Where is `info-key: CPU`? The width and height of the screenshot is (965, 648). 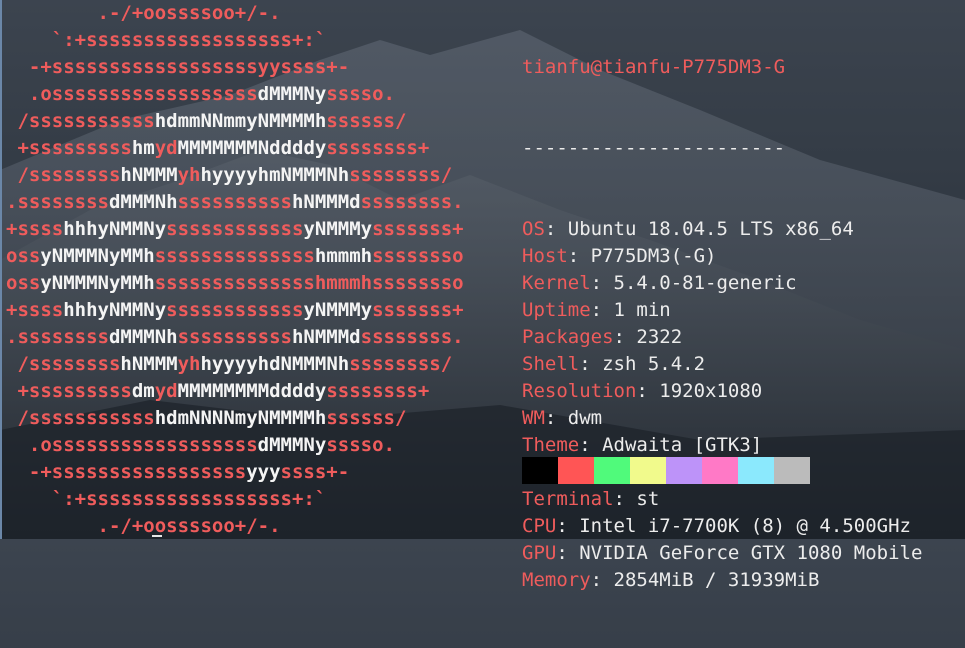 info-key: CPU is located at coordinates (539, 526).